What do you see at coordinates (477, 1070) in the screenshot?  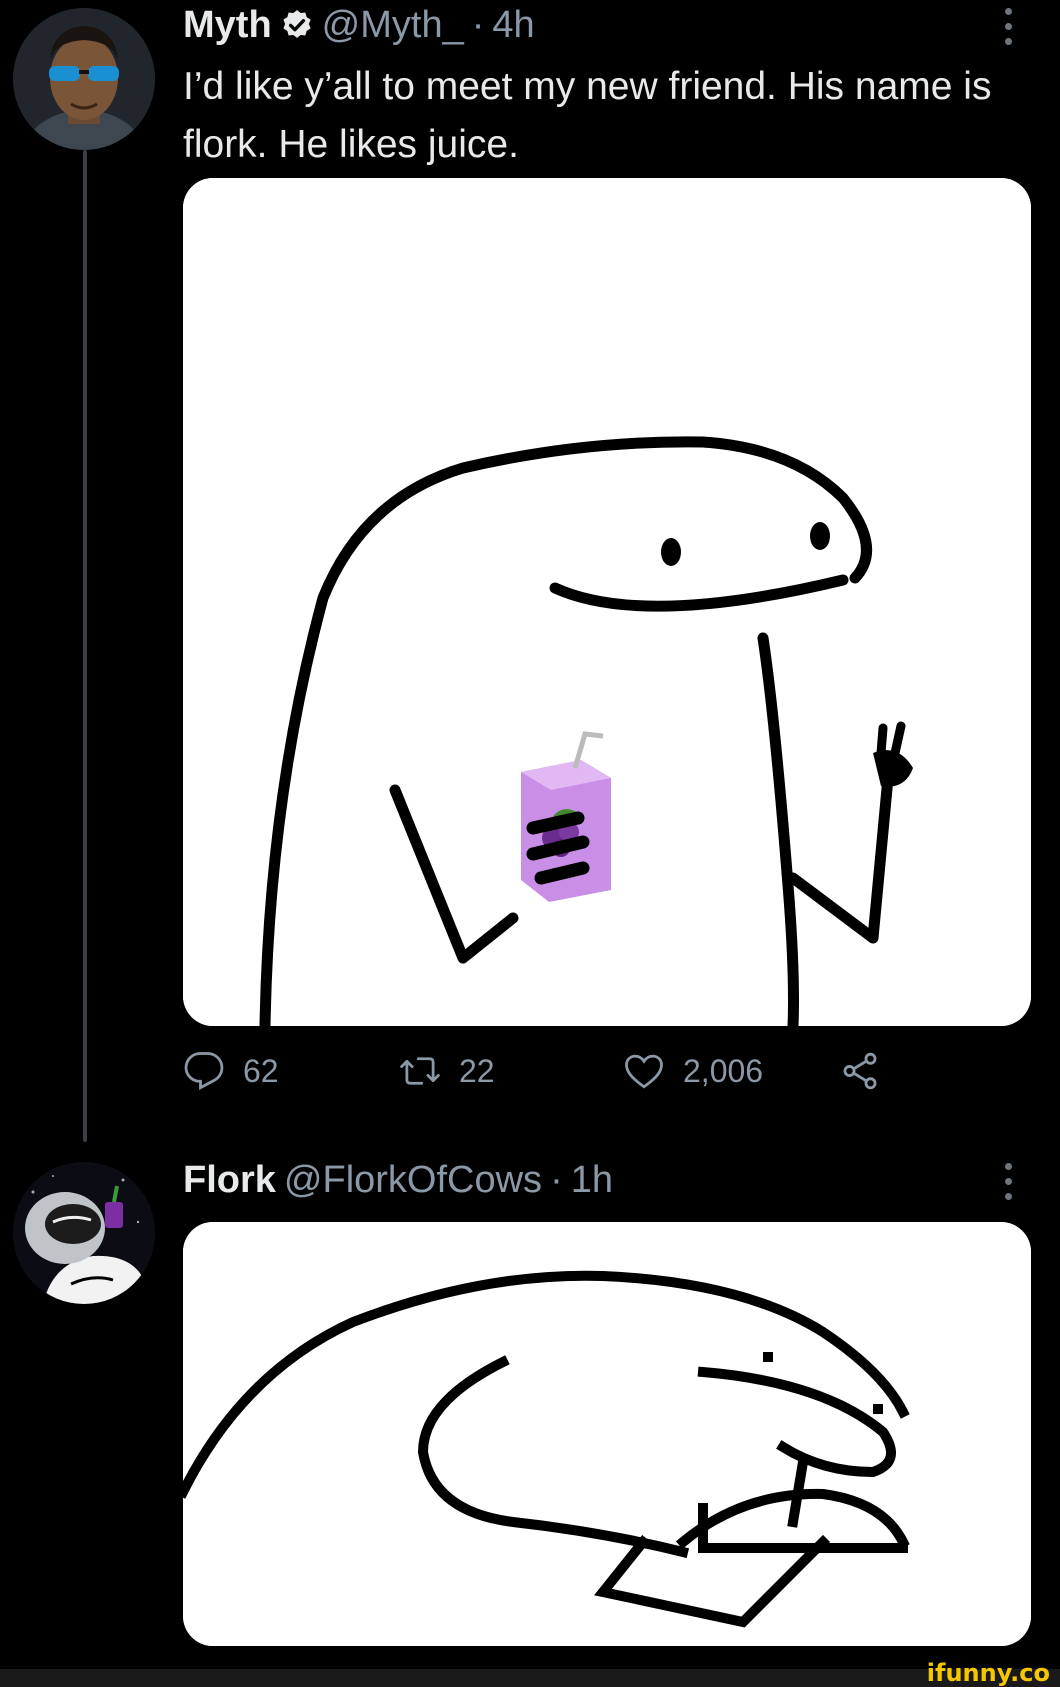 I see `retweet-count: 22` at bounding box center [477, 1070].